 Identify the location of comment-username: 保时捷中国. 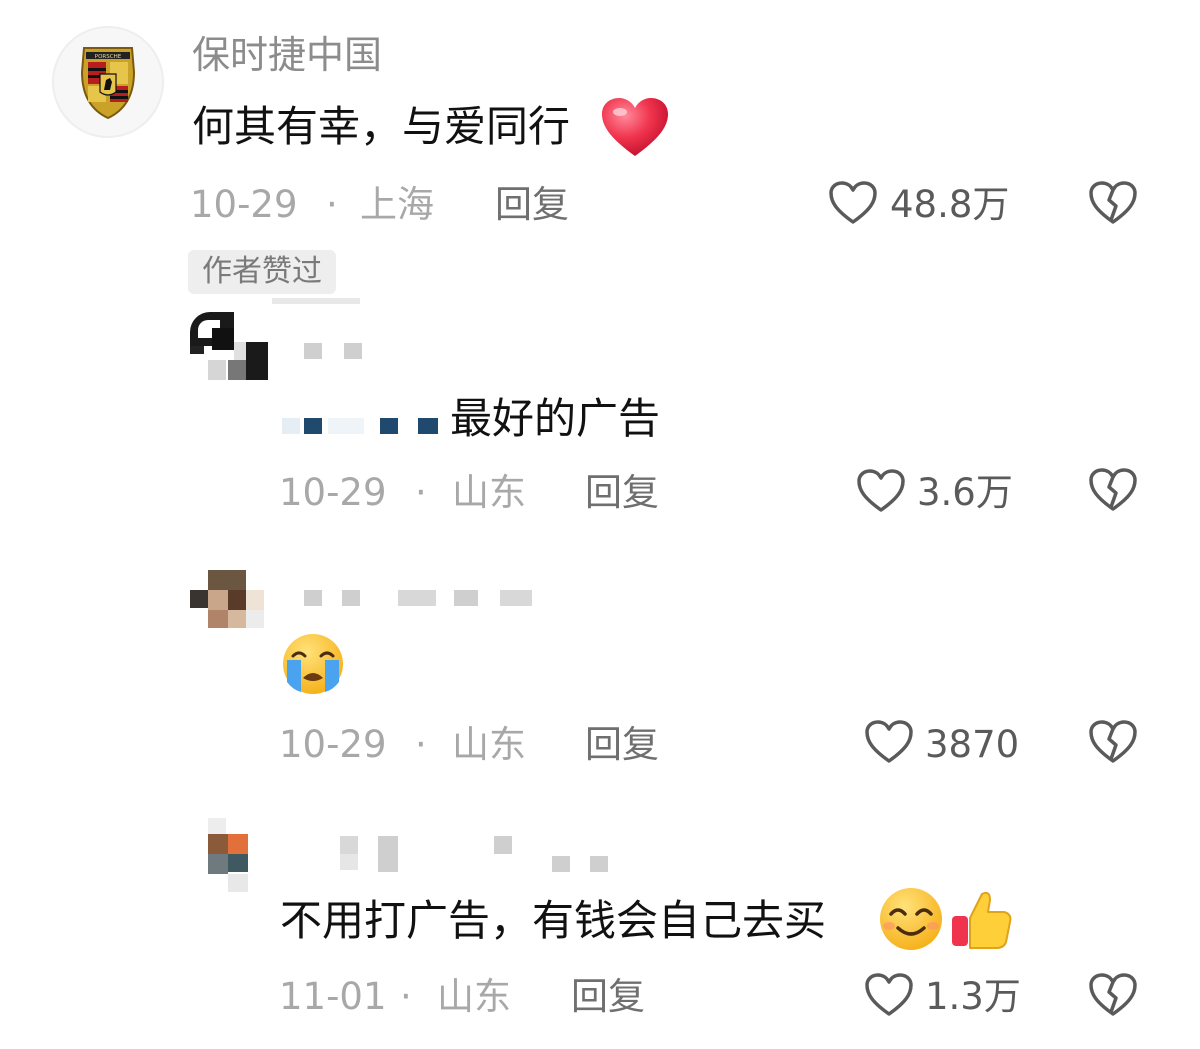
(287, 55).